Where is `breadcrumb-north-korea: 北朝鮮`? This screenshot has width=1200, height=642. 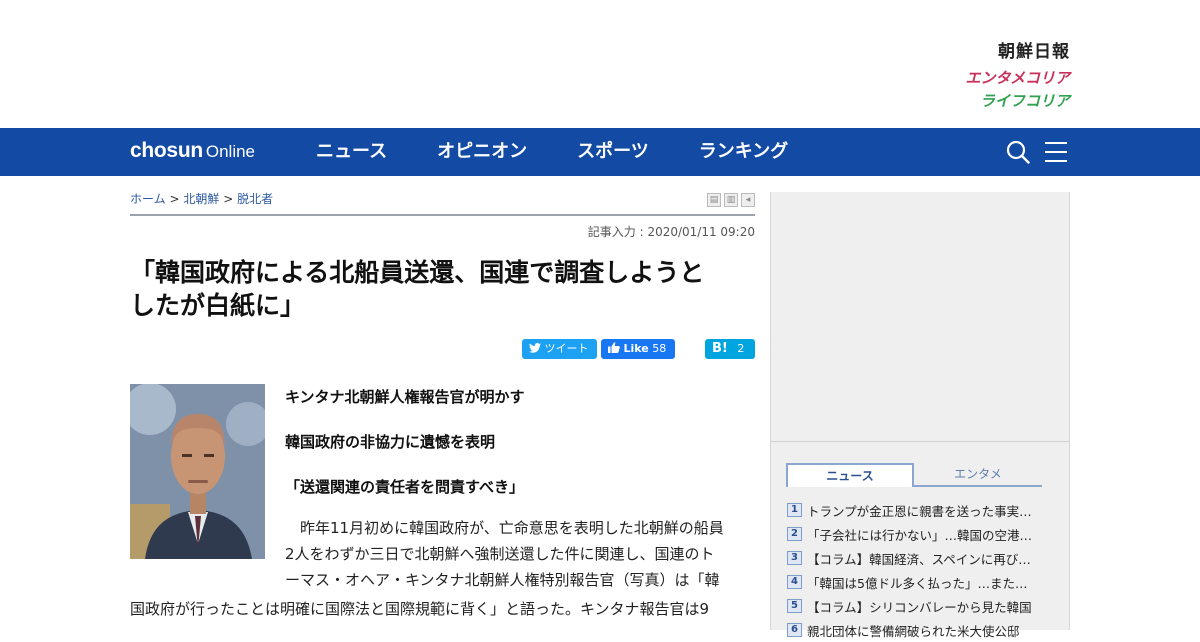
breadcrumb-north-korea: 北朝鮮 is located at coordinates (201, 199).